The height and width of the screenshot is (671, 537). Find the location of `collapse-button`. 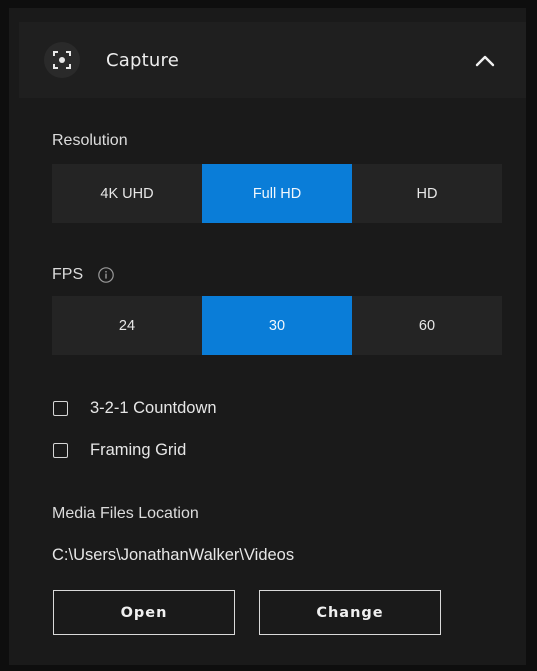

collapse-button is located at coordinates (485, 61).